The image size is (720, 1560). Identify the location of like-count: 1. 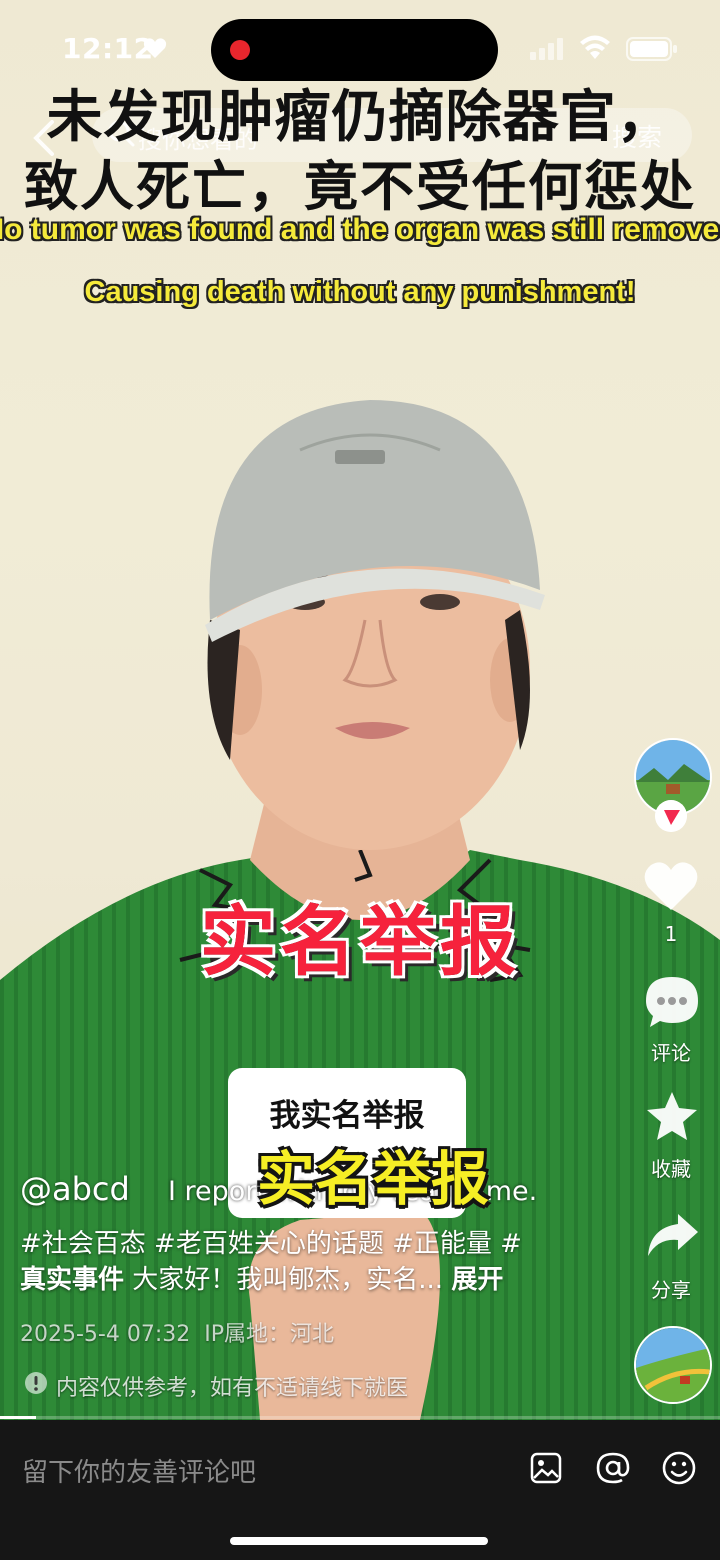
(671, 934).